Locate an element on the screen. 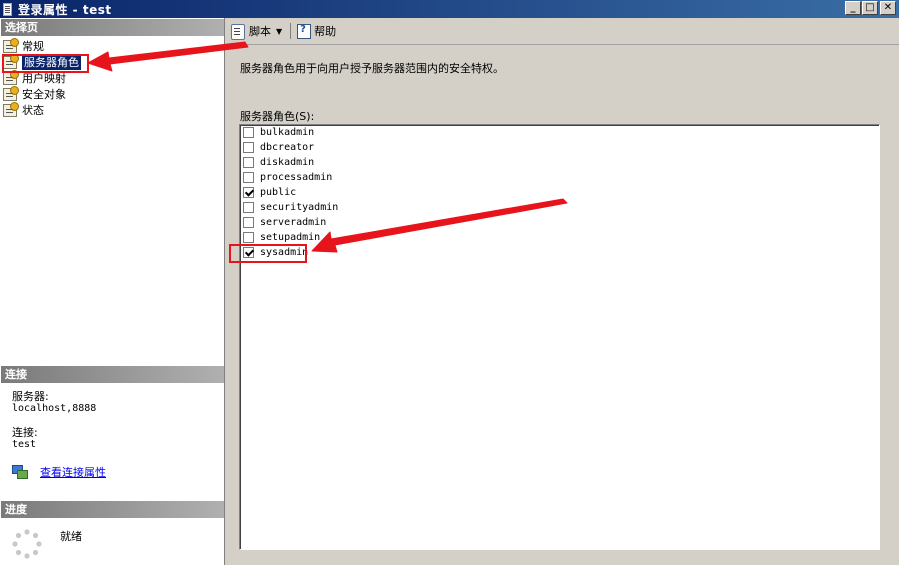 The image size is (899, 565). minimize-button: _ is located at coordinates (853, 8).